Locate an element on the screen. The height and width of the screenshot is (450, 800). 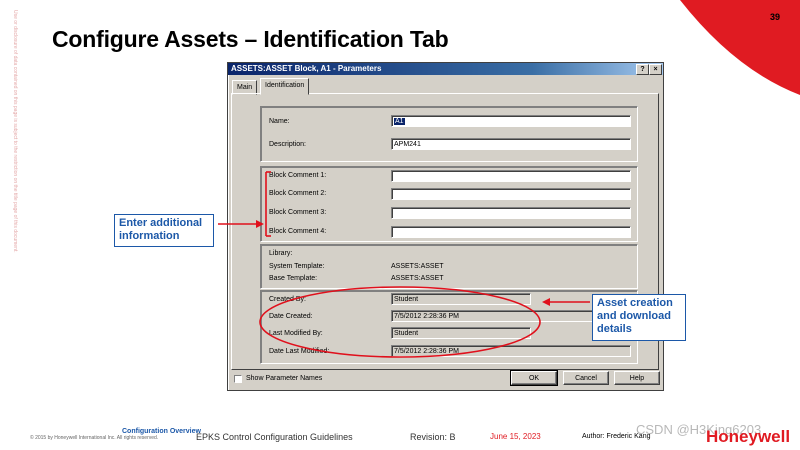
slide-title: Configure Assets – Identification Tab is located at coordinates (250, 39).